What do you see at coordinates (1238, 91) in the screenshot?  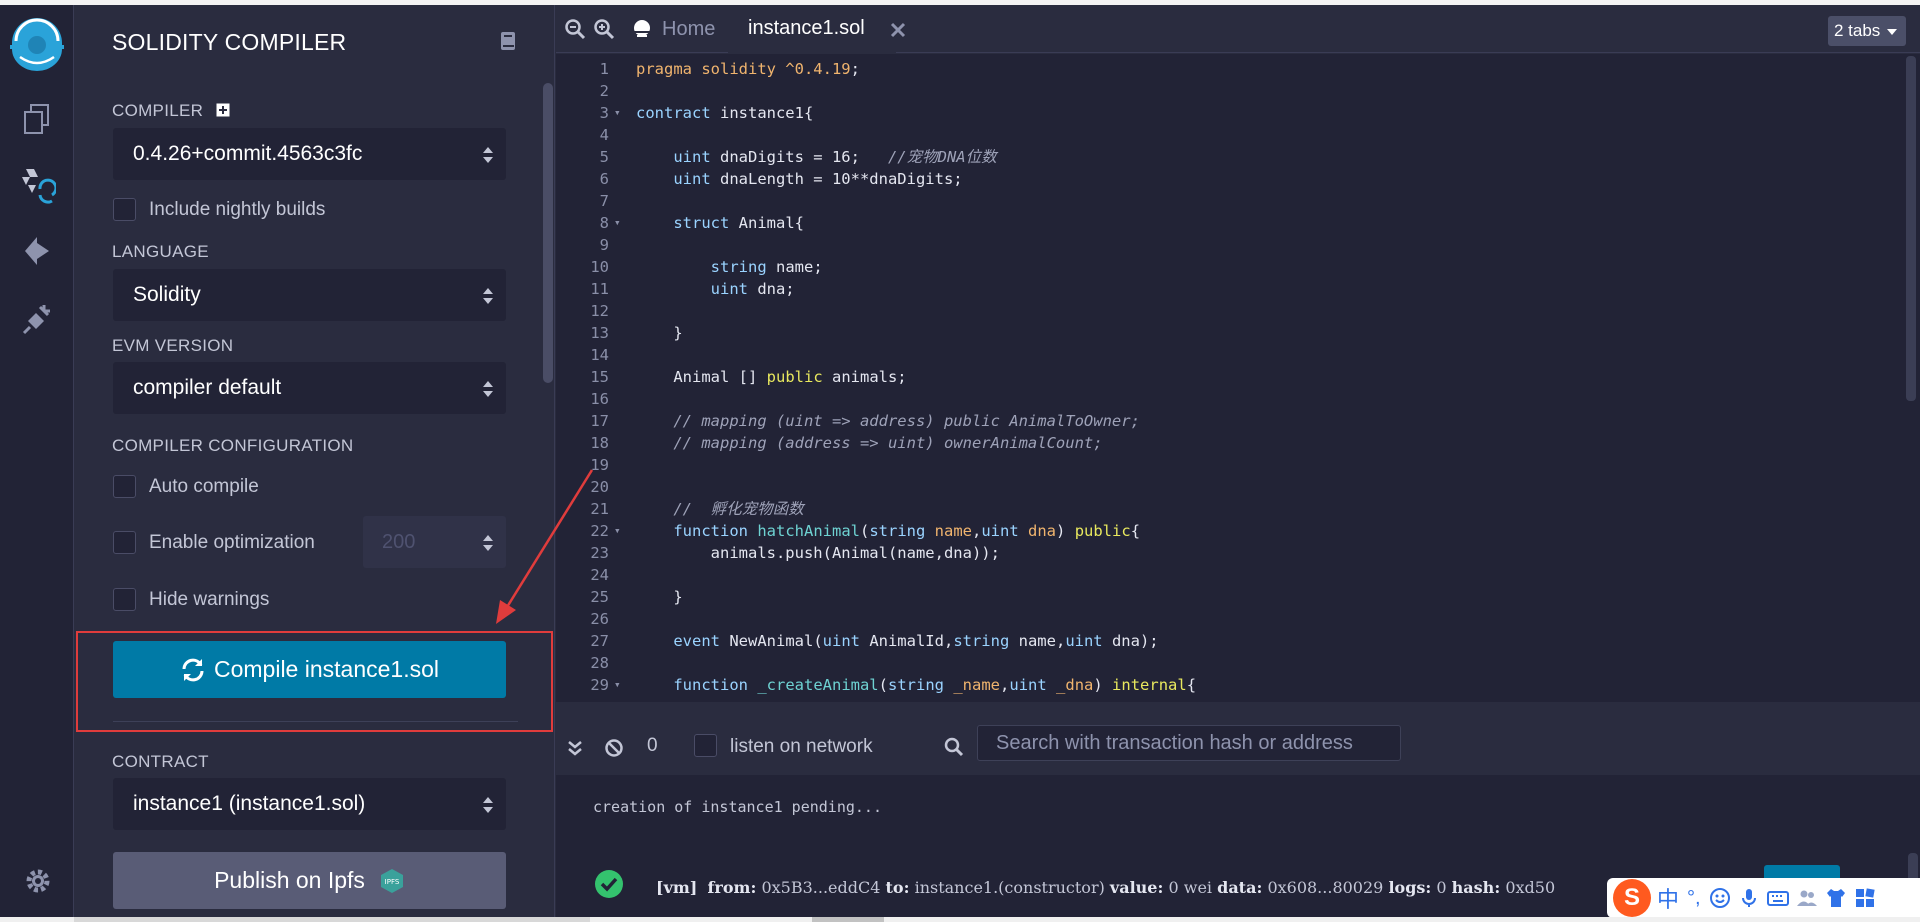 I see `code-line: 2` at bounding box center [1238, 91].